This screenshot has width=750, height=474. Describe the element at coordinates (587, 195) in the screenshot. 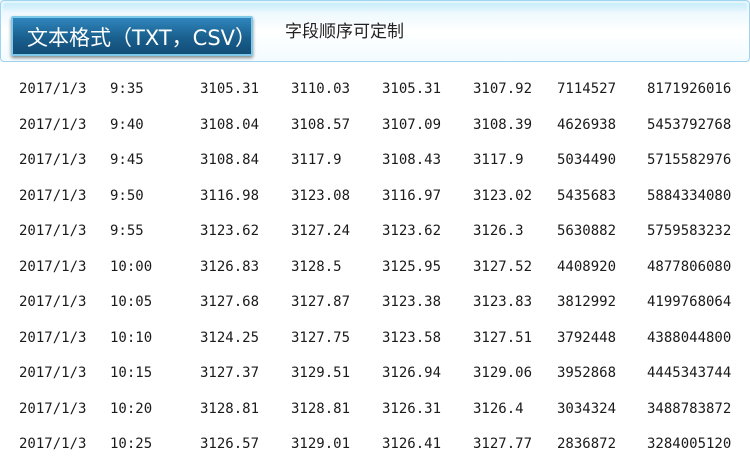

I see `volume-cell: 5435683` at that location.